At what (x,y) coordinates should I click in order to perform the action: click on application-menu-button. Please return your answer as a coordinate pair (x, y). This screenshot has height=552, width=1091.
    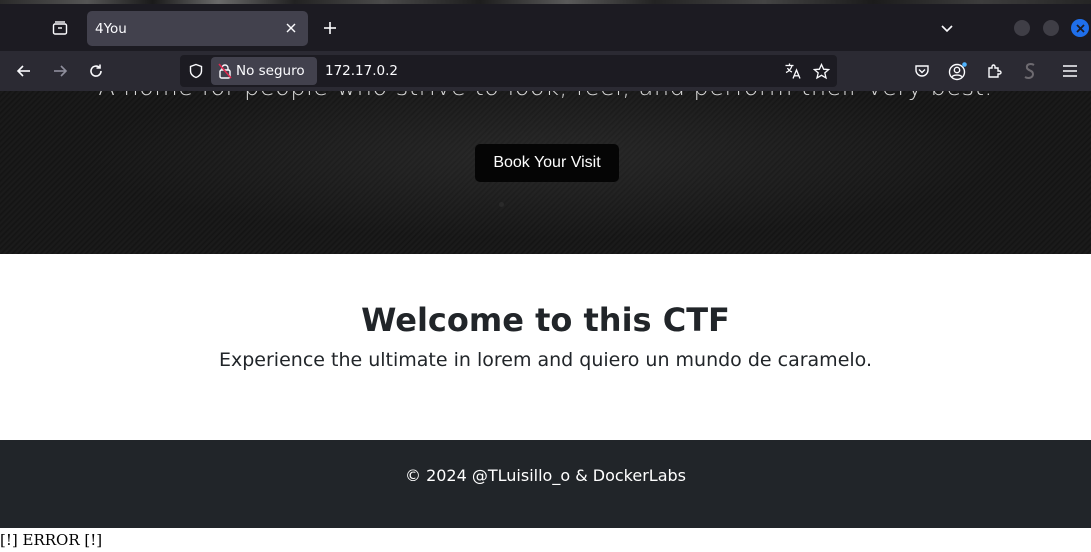
    Looking at the image, I should click on (1070, 71).